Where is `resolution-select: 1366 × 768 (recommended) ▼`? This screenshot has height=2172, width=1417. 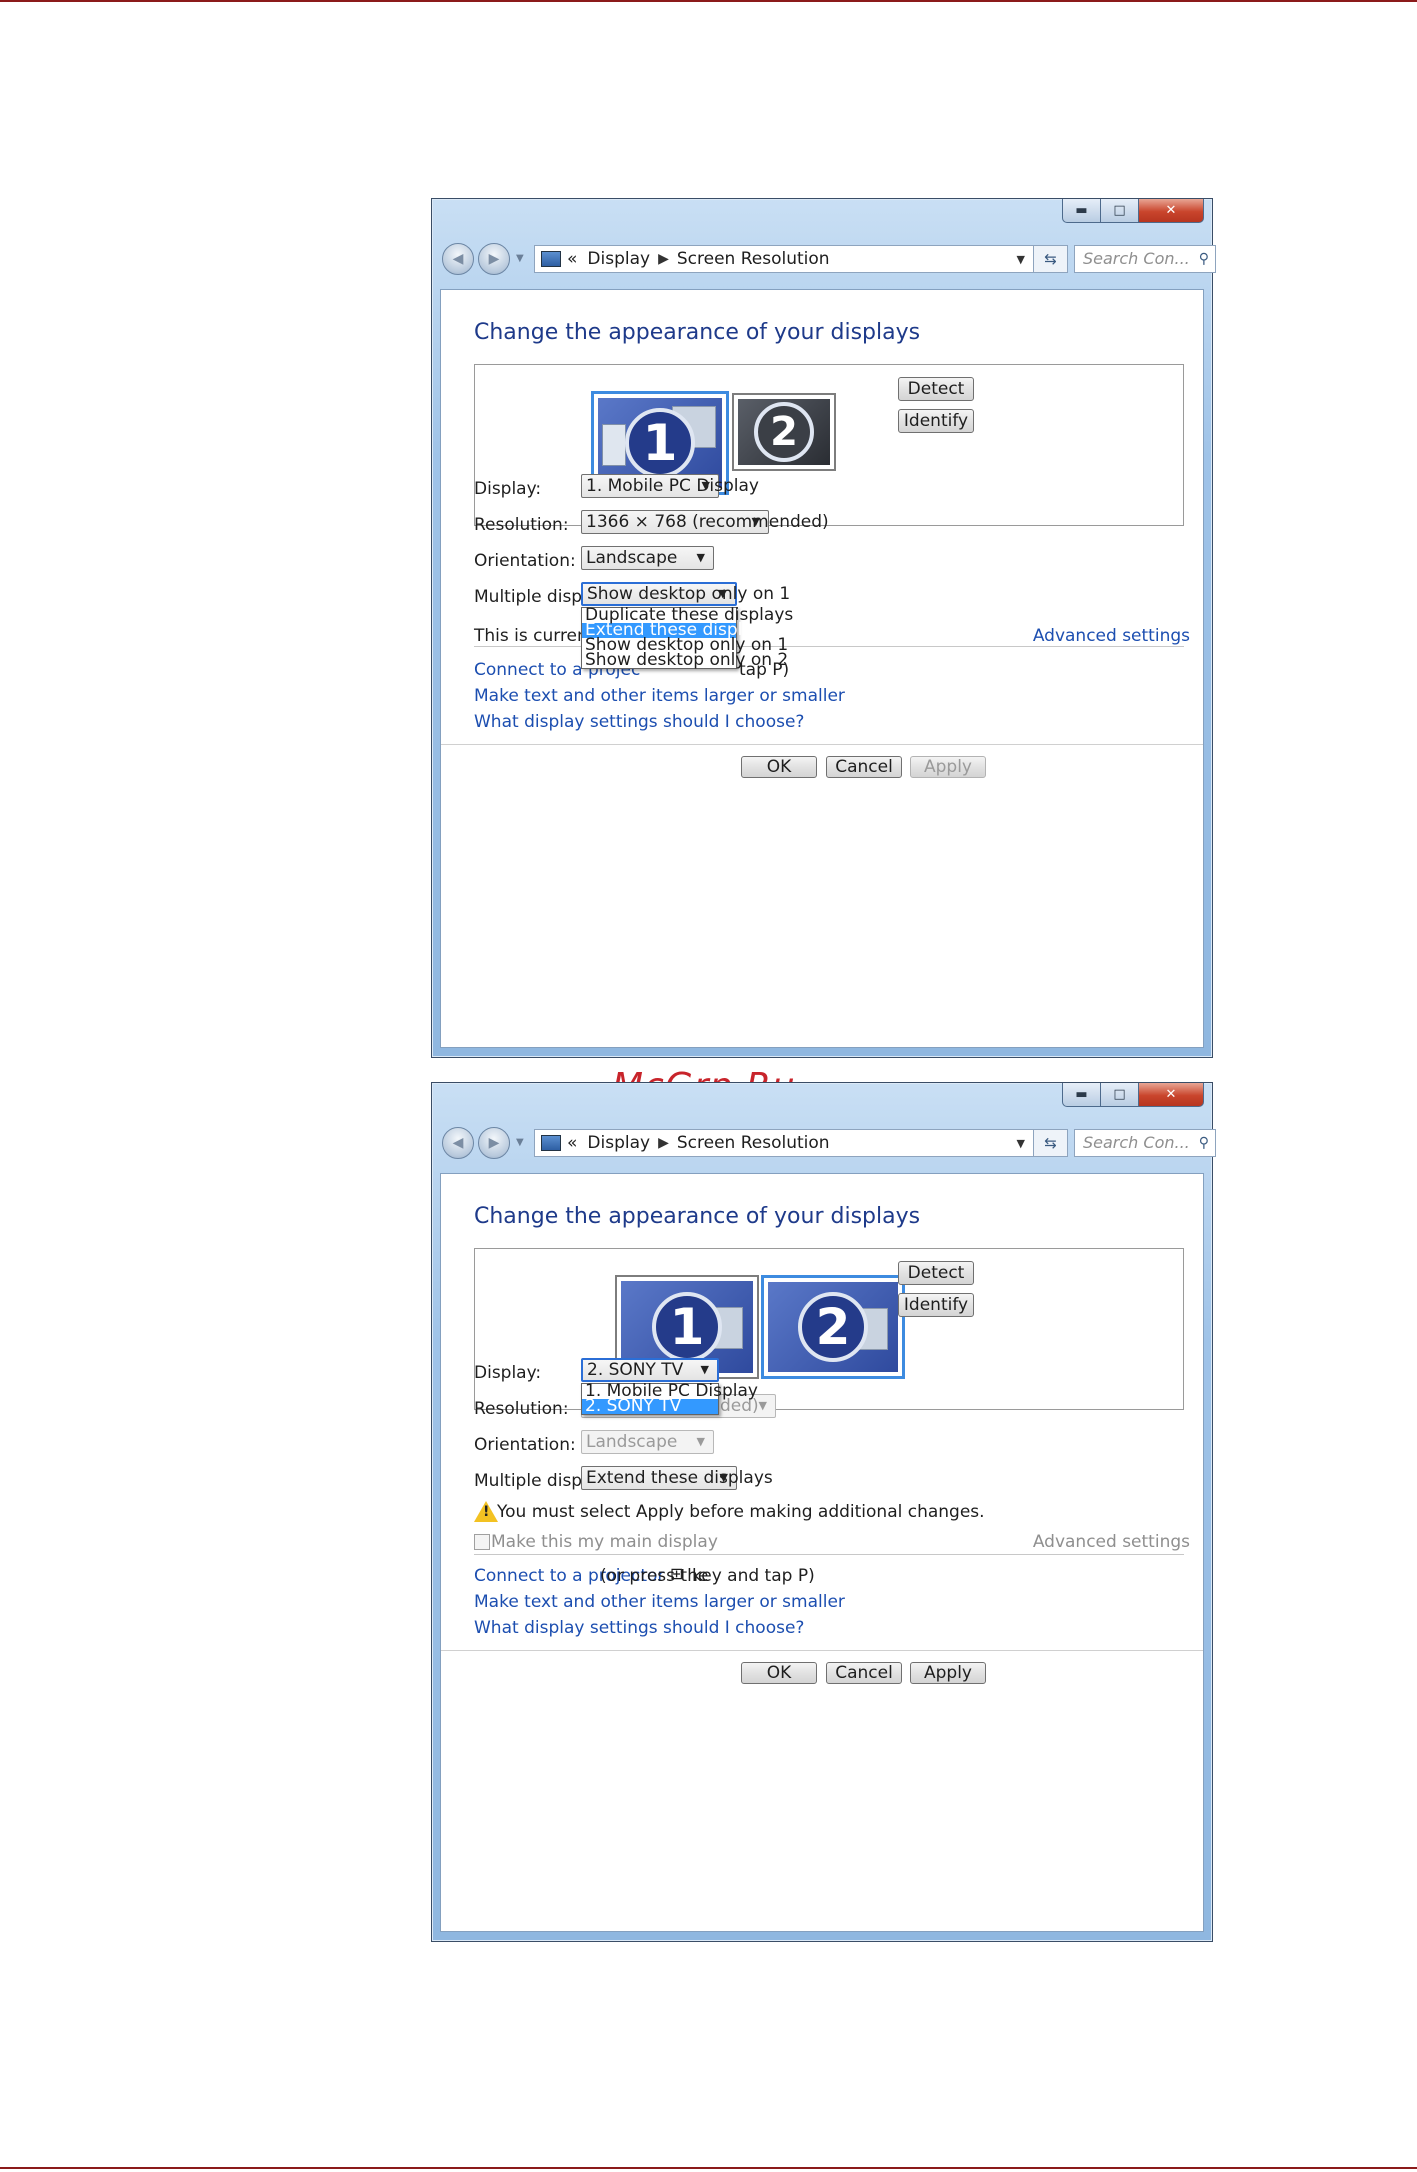
resolution-select: 1366 × 768 (recommended) ▼ is located at coordinates (705, 522).